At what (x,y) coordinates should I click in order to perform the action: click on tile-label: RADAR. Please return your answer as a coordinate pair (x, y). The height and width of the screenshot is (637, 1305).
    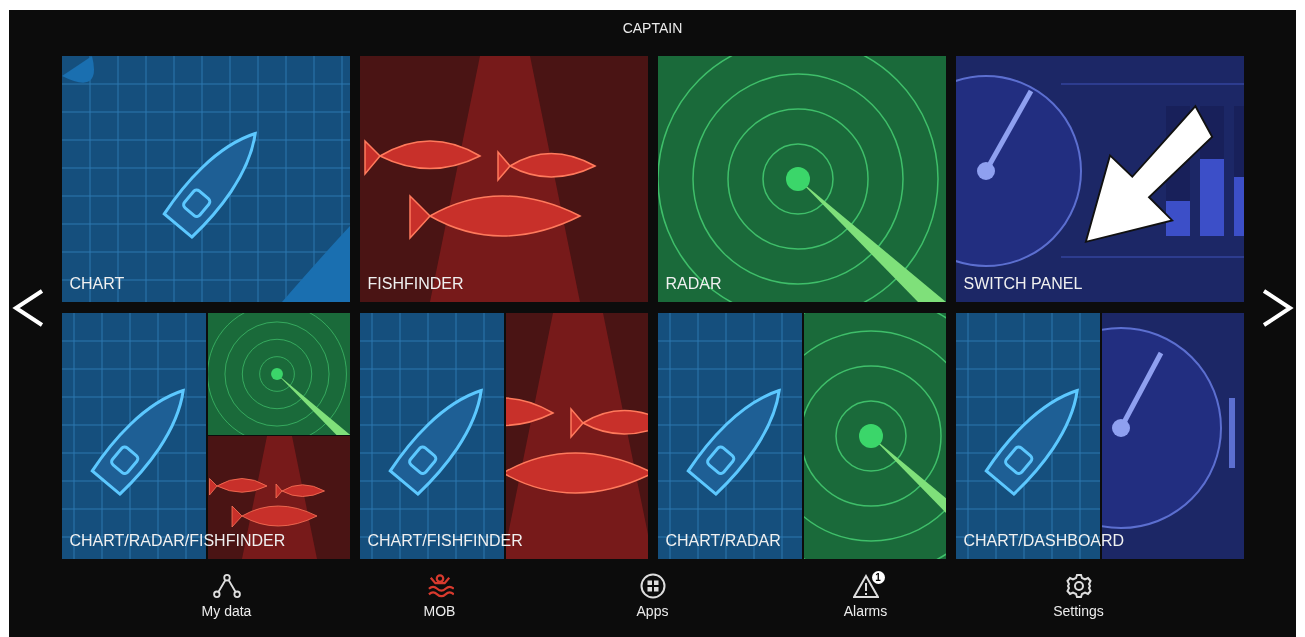
    Looking at the image, I should click on (693, 284).